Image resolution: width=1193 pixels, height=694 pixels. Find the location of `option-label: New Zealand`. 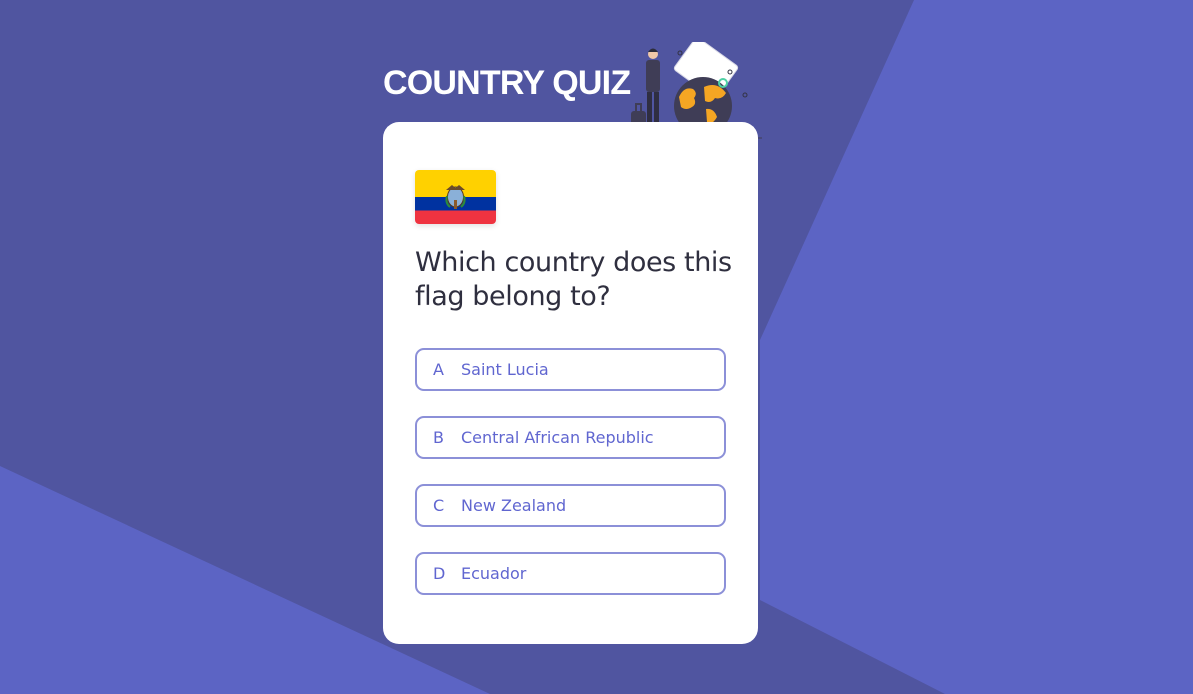

option-label: New Zealand is located at coordinates (514, 505).